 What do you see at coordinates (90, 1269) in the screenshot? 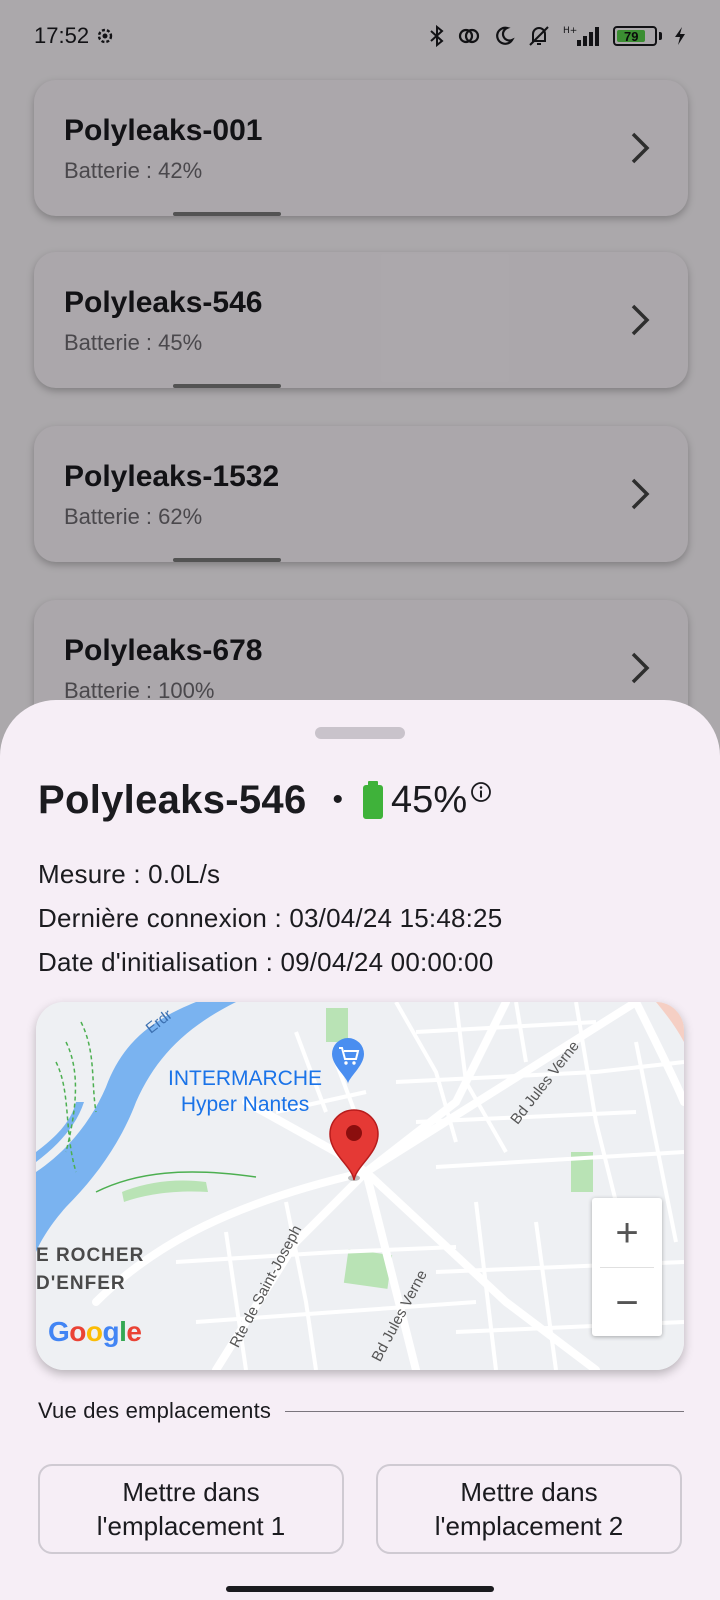
I see `map-area-label: E ROCHER D'ENFER` at bounding box center [90, 1269].